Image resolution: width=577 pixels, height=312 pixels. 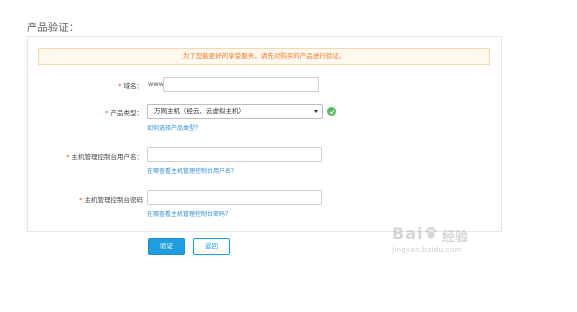 I want to click on page-title: 产品验证：, so click(x=53, y=28).